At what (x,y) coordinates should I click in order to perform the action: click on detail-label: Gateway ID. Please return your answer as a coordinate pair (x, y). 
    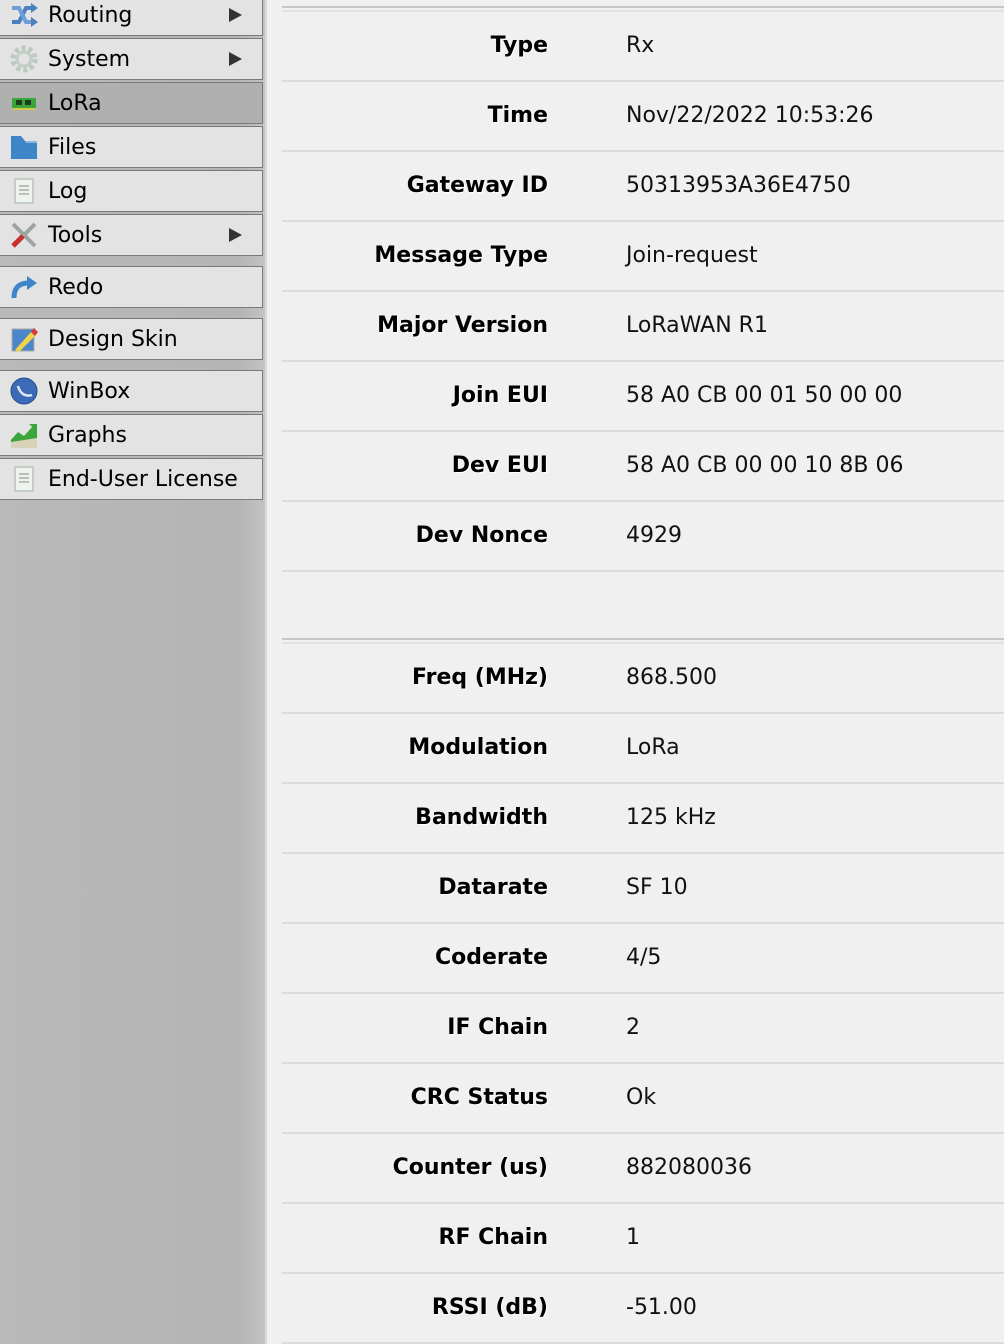
    Looking at the image, I should click on (477, 185).